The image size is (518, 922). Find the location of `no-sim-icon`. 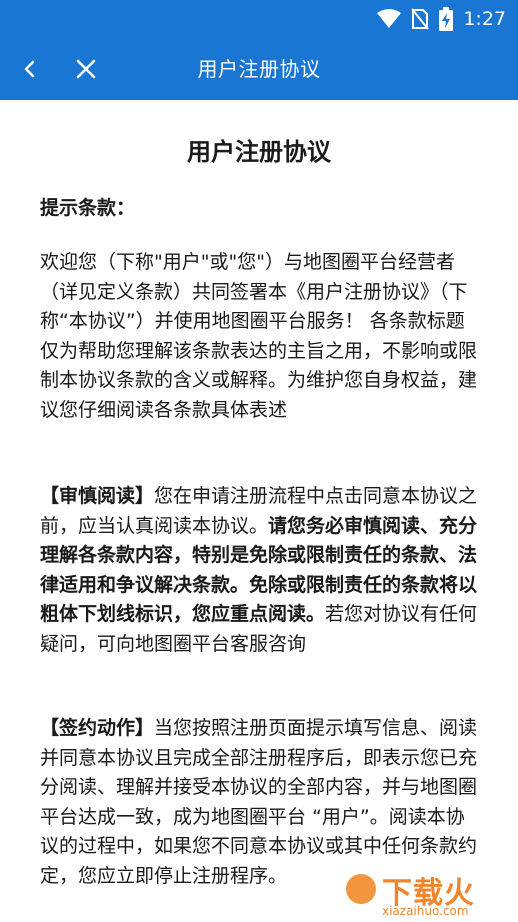

no-sim-icon is located at coordinates (420, 19).